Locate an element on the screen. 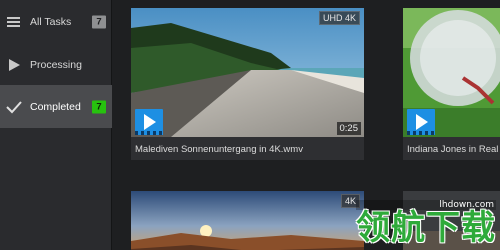 The image size is (500, 250). video-thumbnail: 4K is located at coordinates (247, 220).